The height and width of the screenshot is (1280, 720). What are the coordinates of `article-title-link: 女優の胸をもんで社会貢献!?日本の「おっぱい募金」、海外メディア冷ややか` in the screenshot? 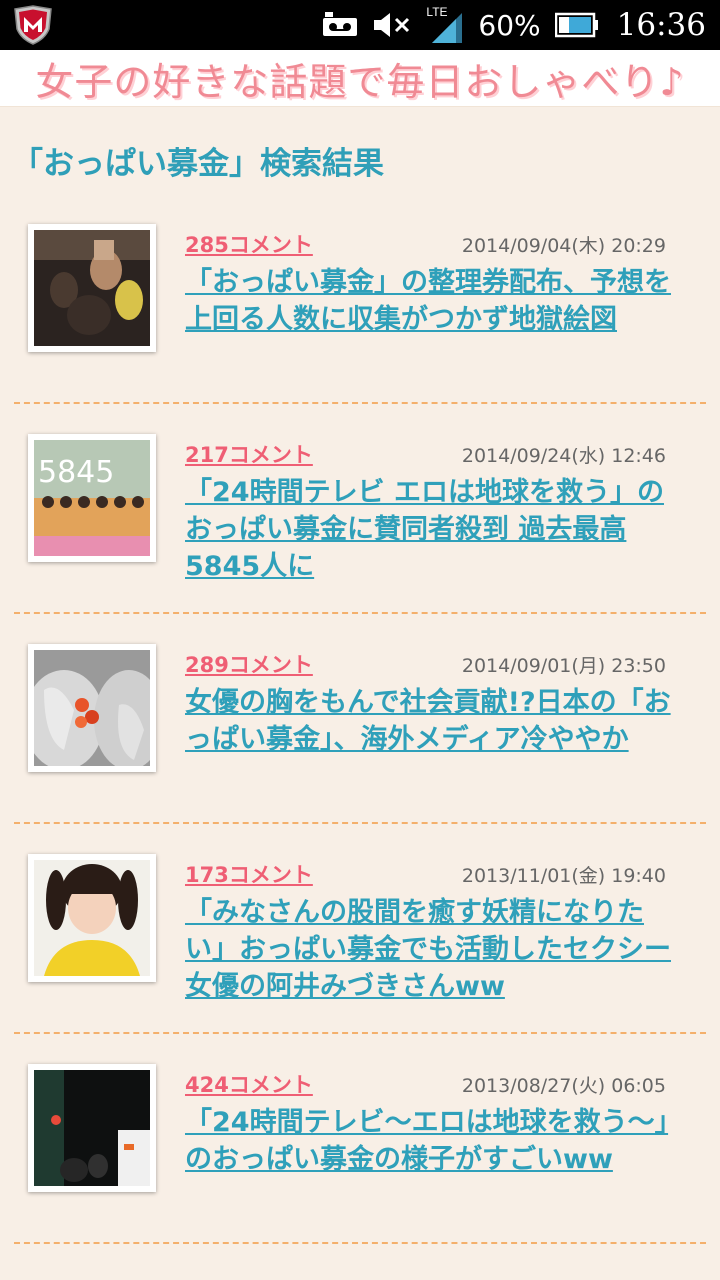 It's located at (430, 721).